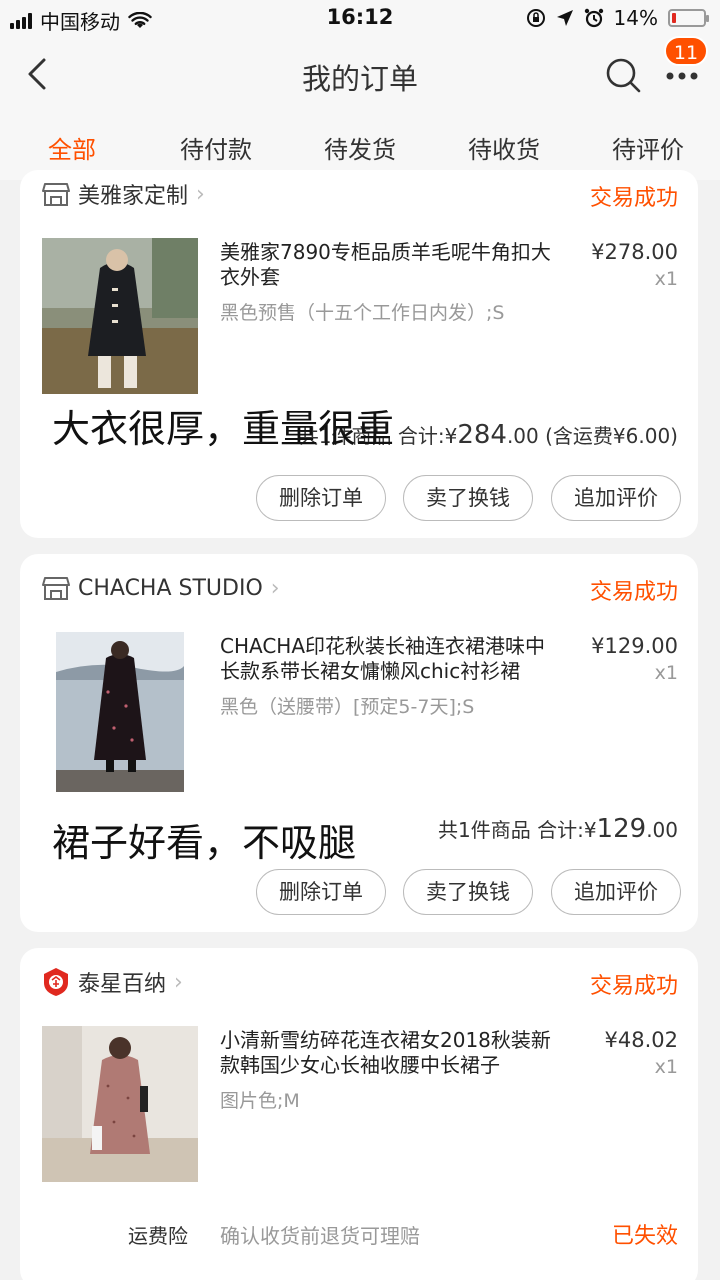  I want to click on product-price: ¥278.00, so click(634, 252).